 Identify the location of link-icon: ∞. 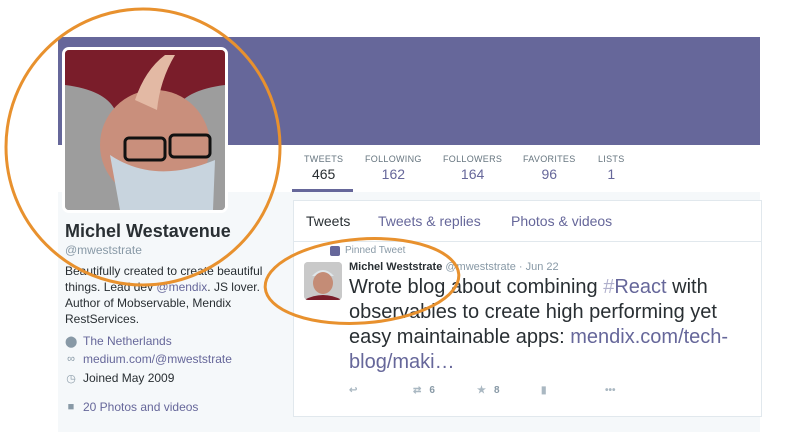
(71, 359).